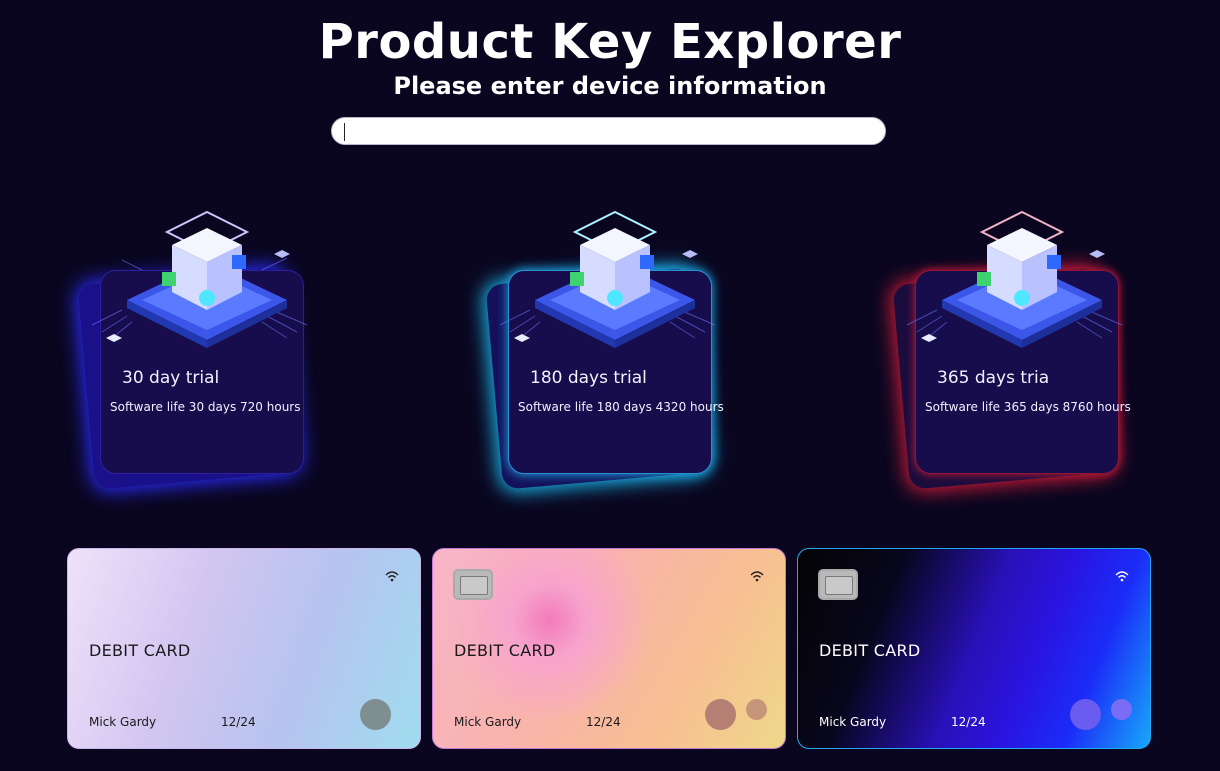  Describe the element at coordinates (608, 131) in the screenshot. I see `device-info-input` at that location.